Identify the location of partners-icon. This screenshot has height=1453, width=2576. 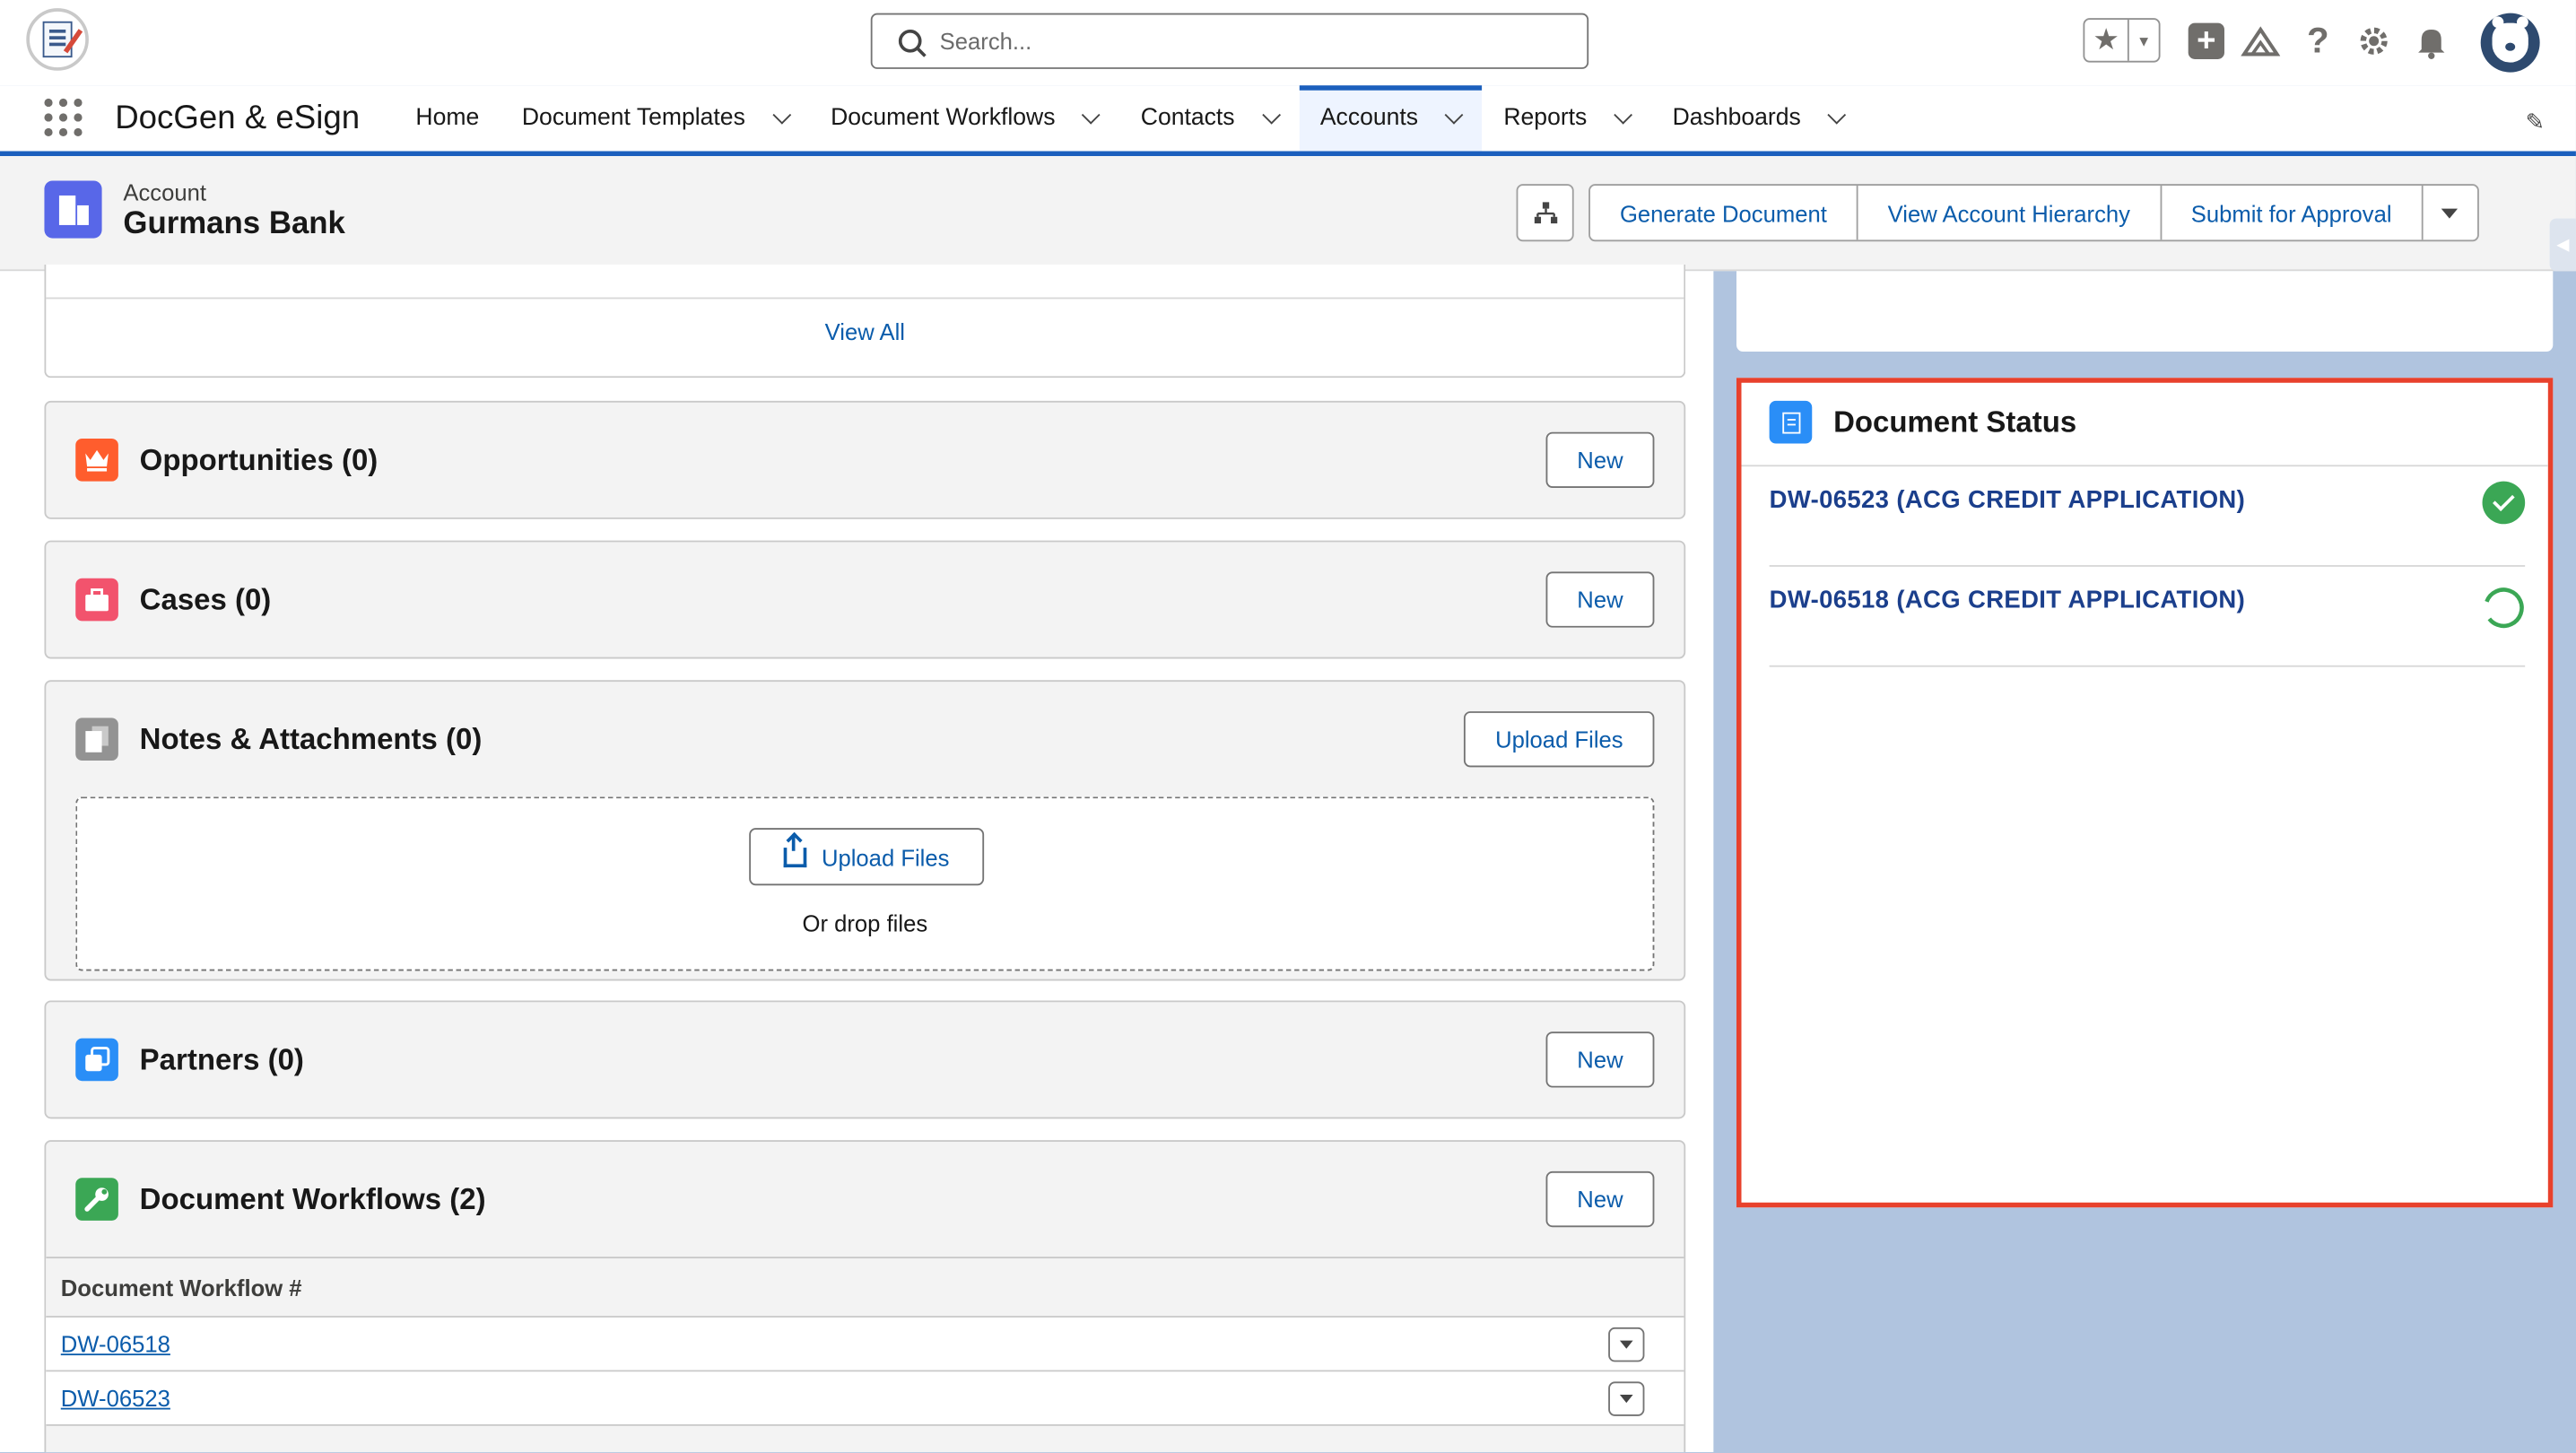
(96, 1060).